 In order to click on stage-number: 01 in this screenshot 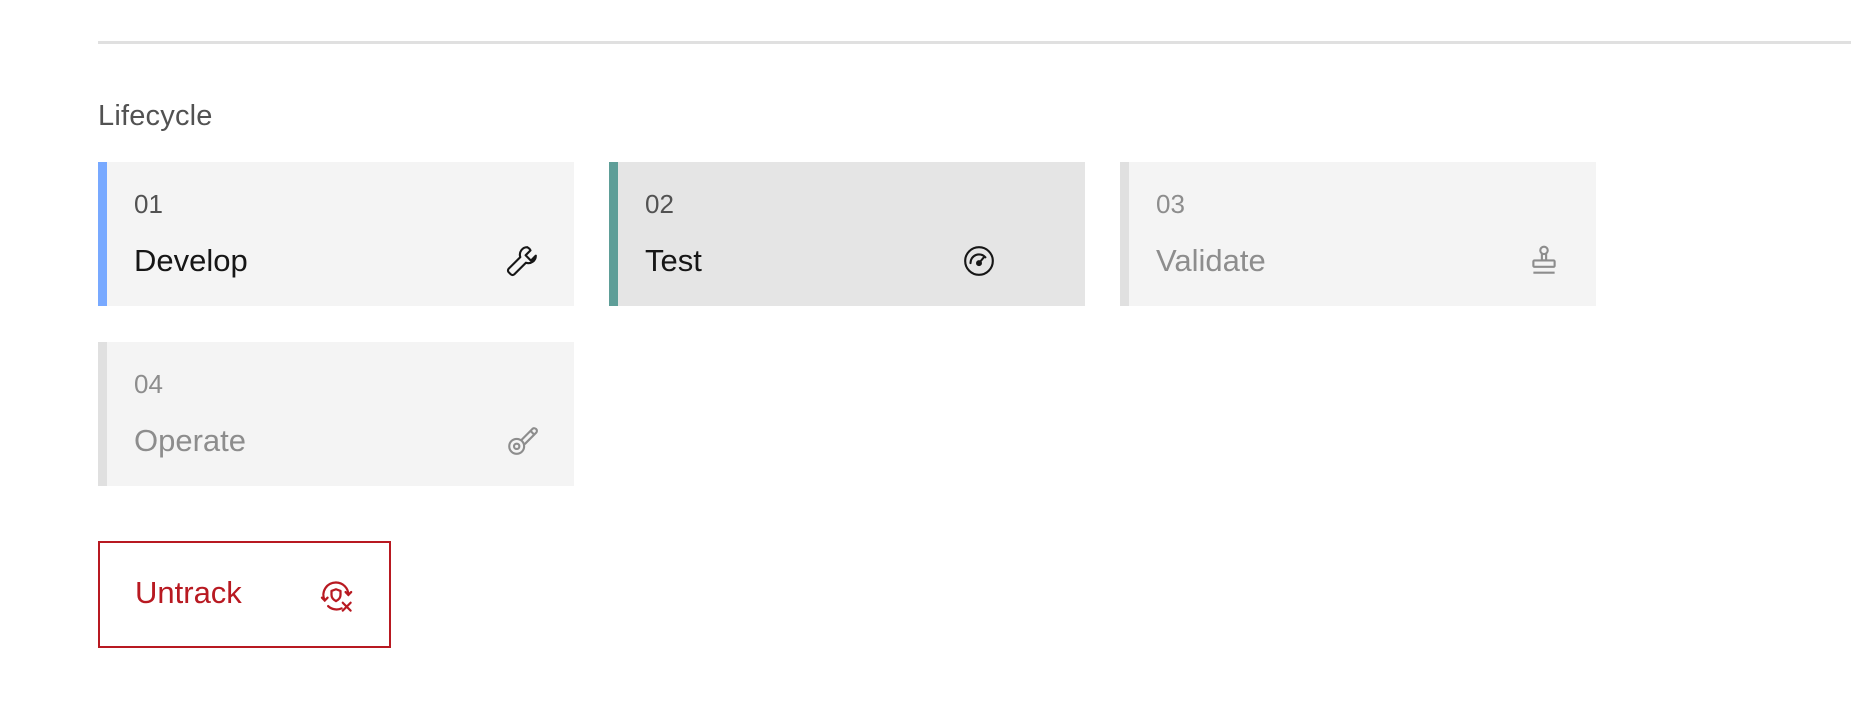, I will do `click(148, 204)`.